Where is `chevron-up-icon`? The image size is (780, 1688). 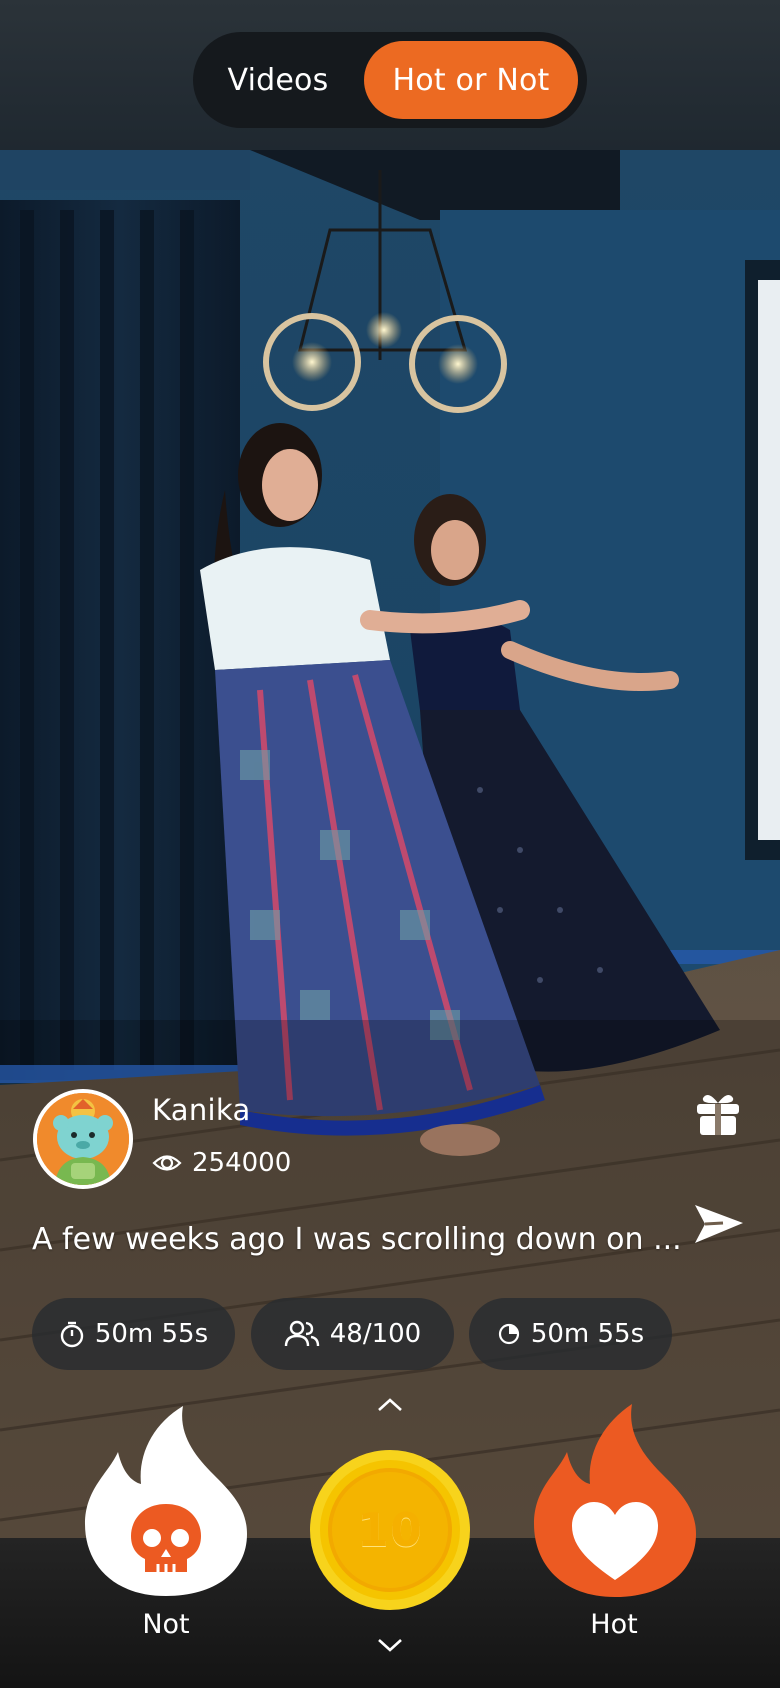 chevron-up-icon is located at coordinates (390, 1405).